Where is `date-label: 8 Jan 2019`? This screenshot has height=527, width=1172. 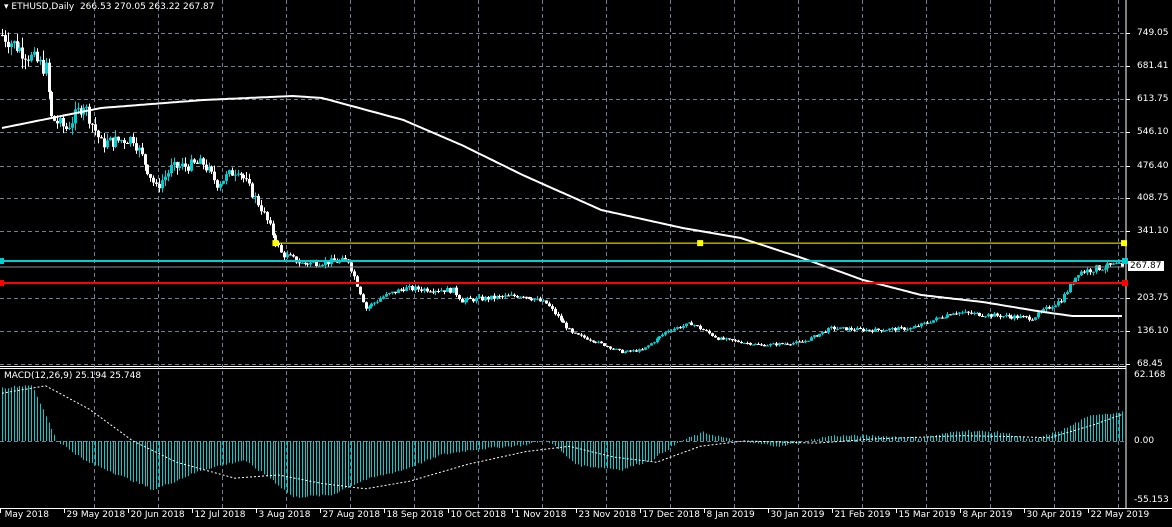
date-label: 8 Jan 2019 is located at coordinates (730, 515).